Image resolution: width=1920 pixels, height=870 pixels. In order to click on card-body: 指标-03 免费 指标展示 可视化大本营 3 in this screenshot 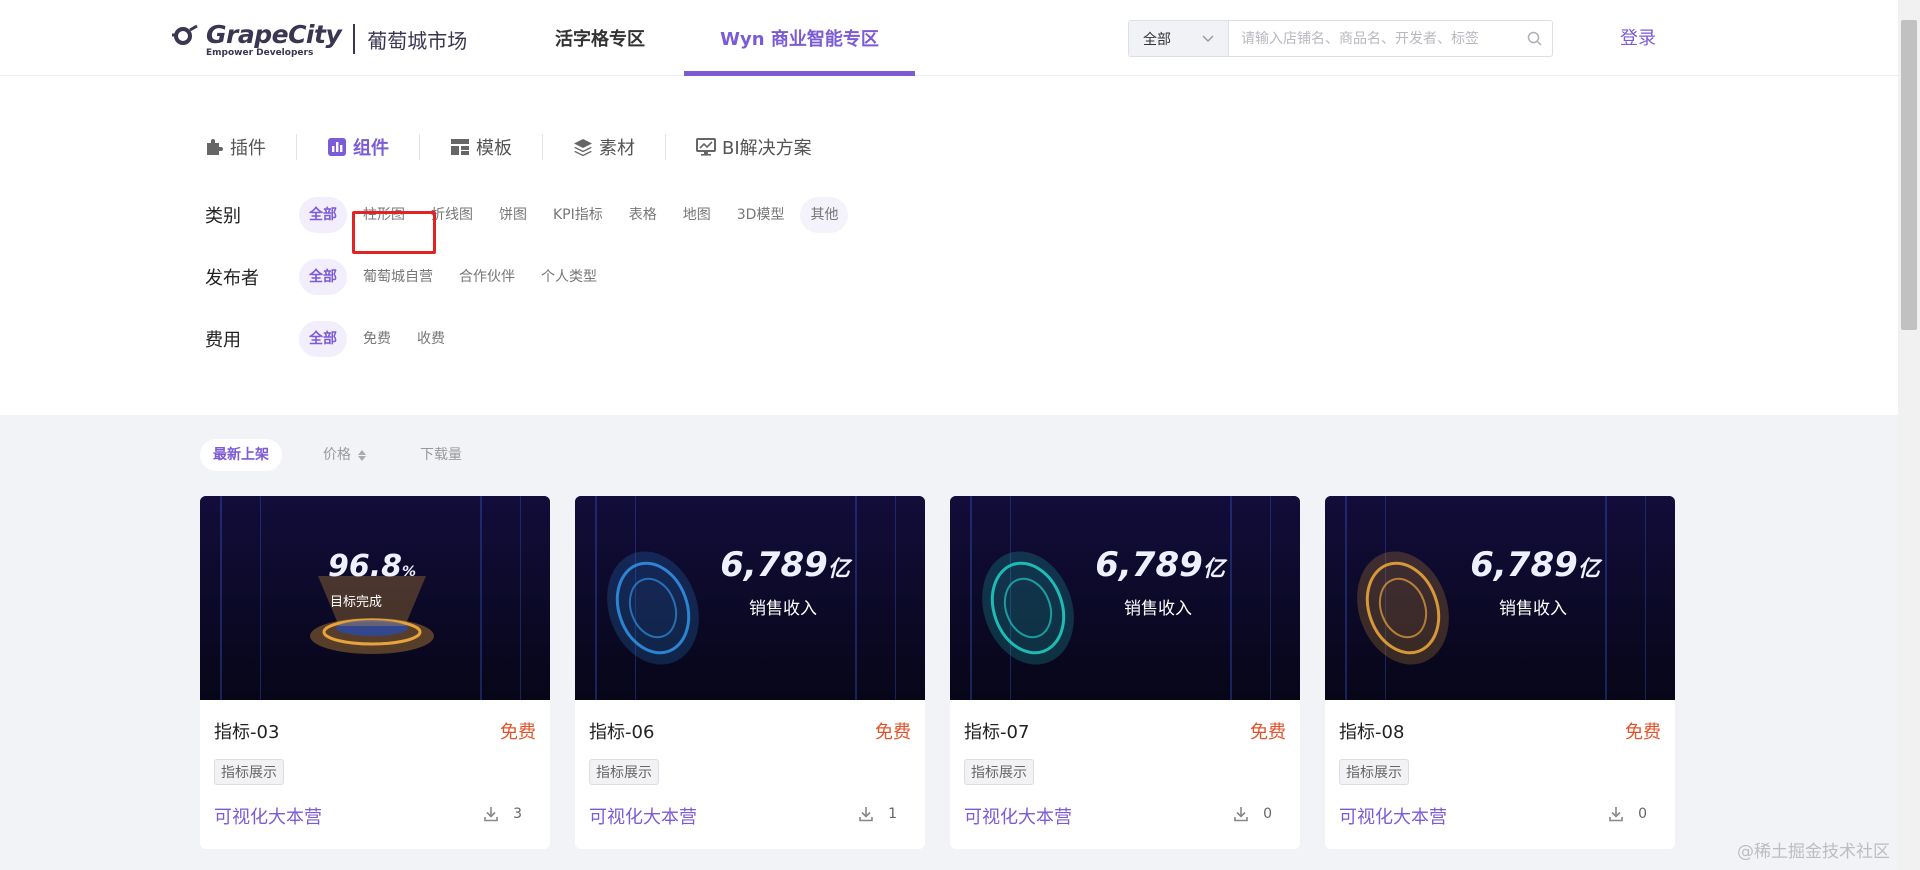, I will do `click(375, 774)`.